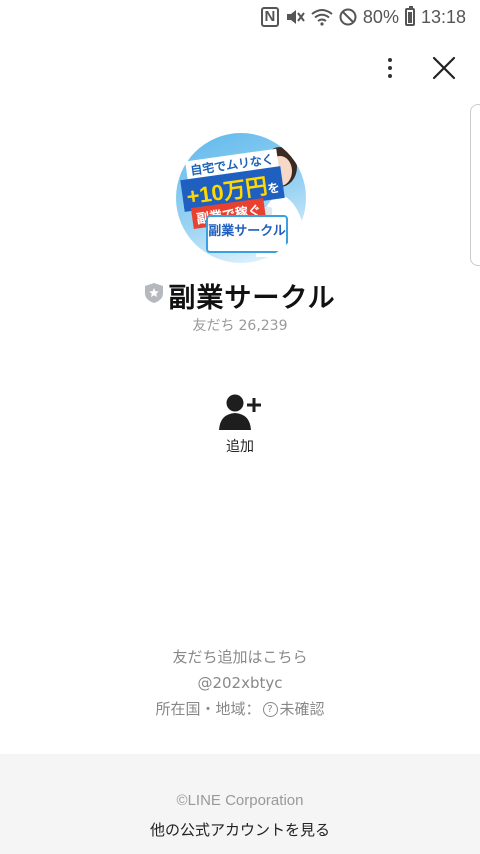  Describe the element at coordinates (240, 17) in the screenshot. I see `status-bar: N 80% 13:18` at that location.